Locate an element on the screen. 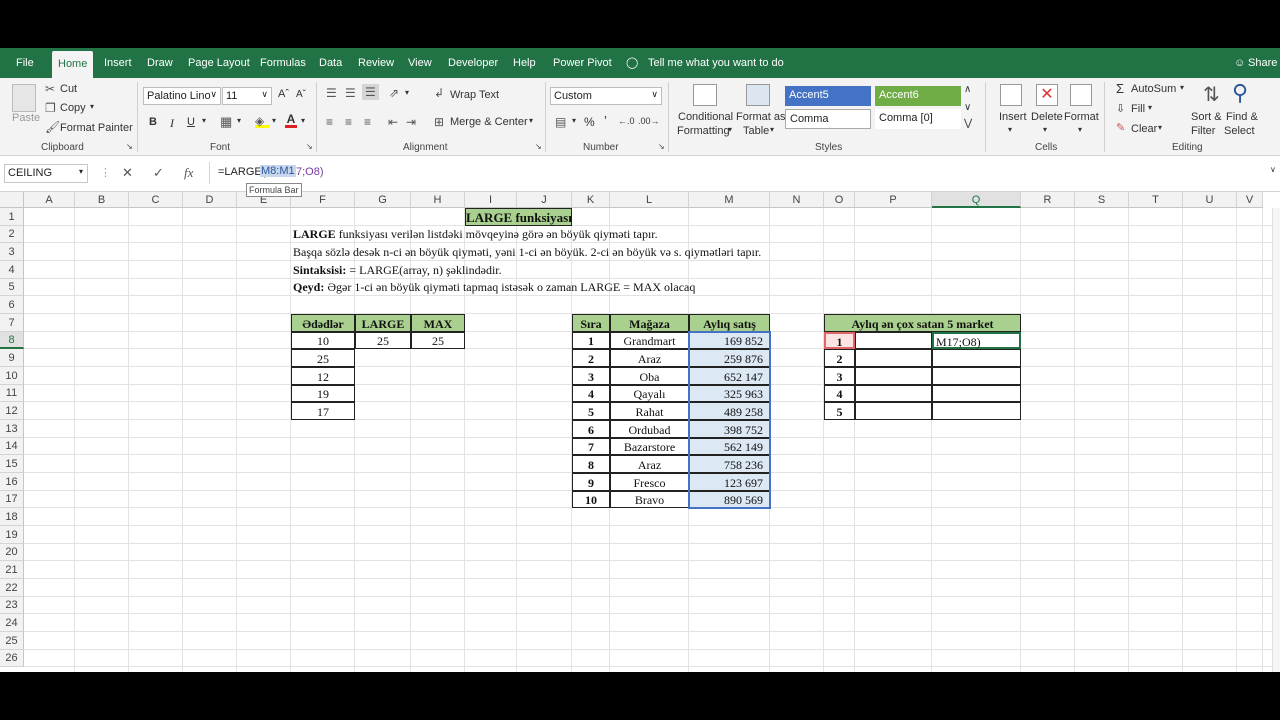 The width and height of the screenshot is (1280, 720). copy-dropdown-icon: ▾ is located at coordinates (92, 106).